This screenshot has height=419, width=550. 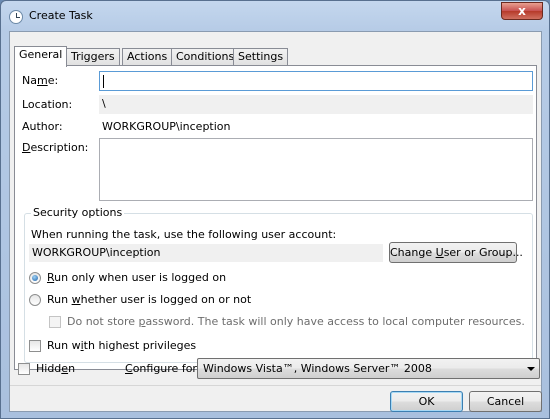 I want to click on configure-for-dropdown: Windows Vista™, Windows Server™ 2008, so click(x=368, y=368).